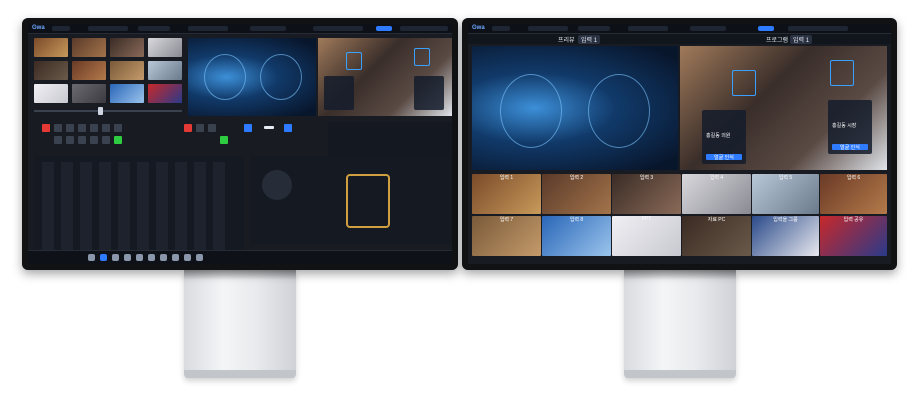 This screenshot has height=400, width=919. I want to click on screen-icon, so click(187, 257).